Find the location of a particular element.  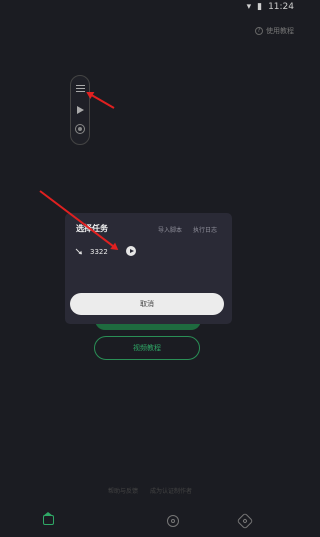

video-tutorial-label: 视频教程 is located at coordinates (147, 348).